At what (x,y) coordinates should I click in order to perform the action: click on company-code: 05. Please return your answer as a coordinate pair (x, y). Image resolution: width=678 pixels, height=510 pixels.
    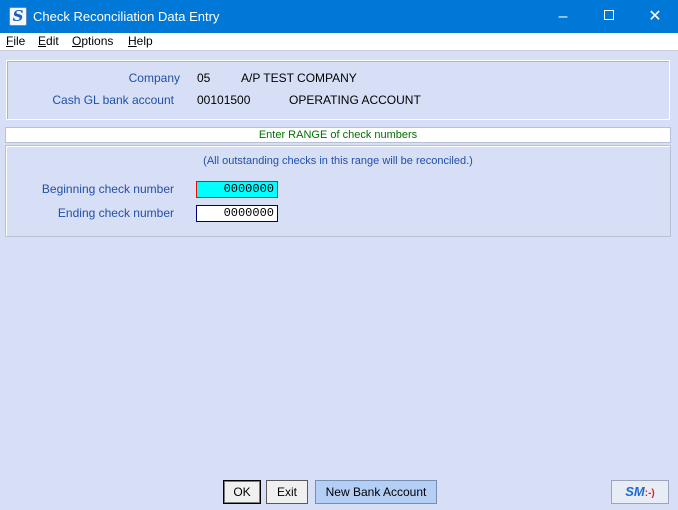
    Looking at the image, I should click on (204, 78).